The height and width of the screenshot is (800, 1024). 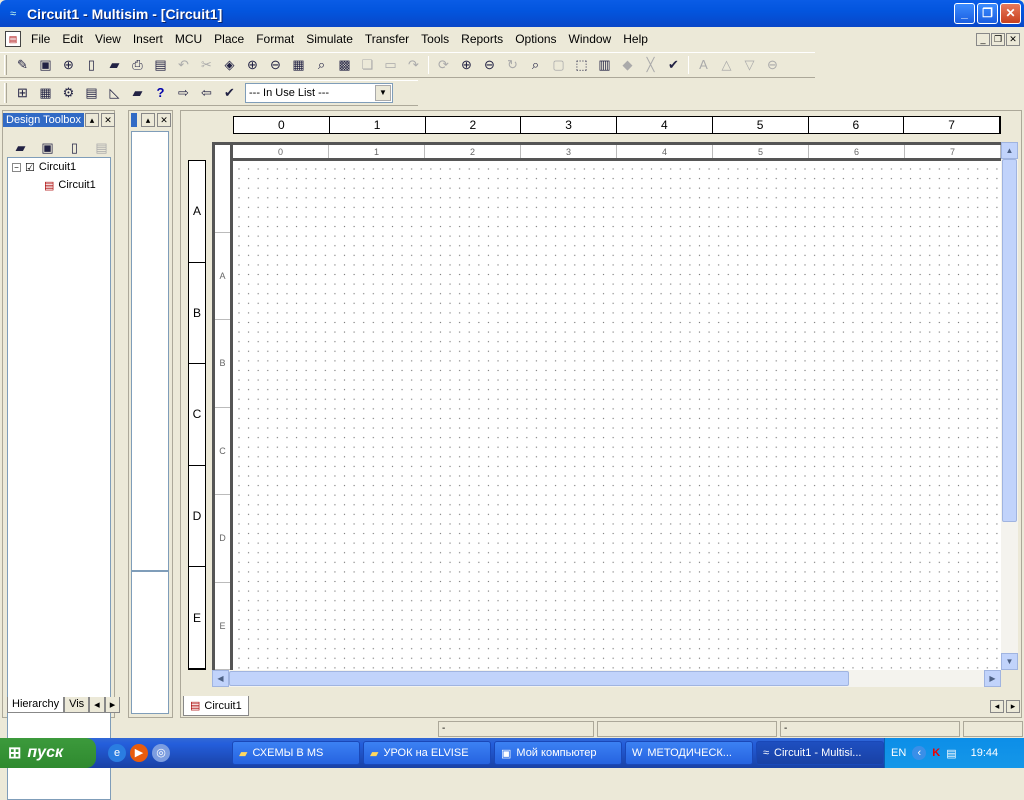 I want to click on menu-window: Window, so click(x=590, y=39).